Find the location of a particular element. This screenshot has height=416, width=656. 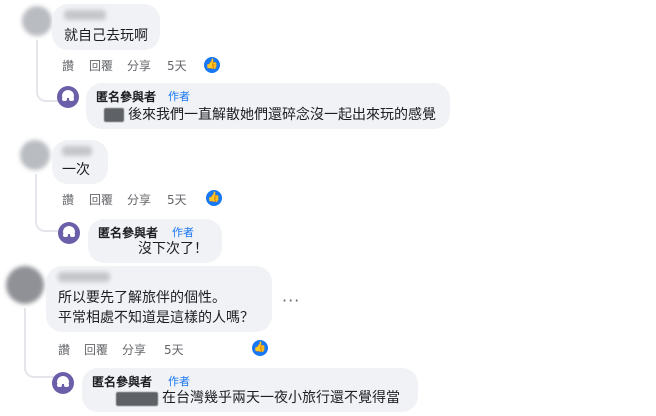

reply-text: 在台灣幾乎兩天一夜小旅行還不覺得當 is located at coordinates (281, 398).